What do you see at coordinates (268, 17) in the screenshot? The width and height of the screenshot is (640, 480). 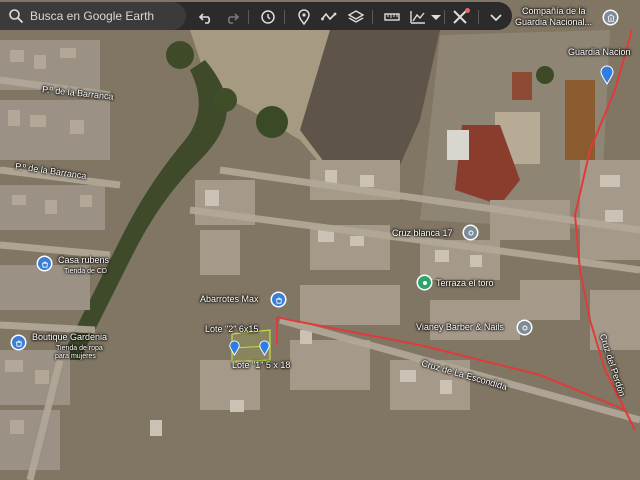 I see `history-icon` at bounding box center [268, 17].